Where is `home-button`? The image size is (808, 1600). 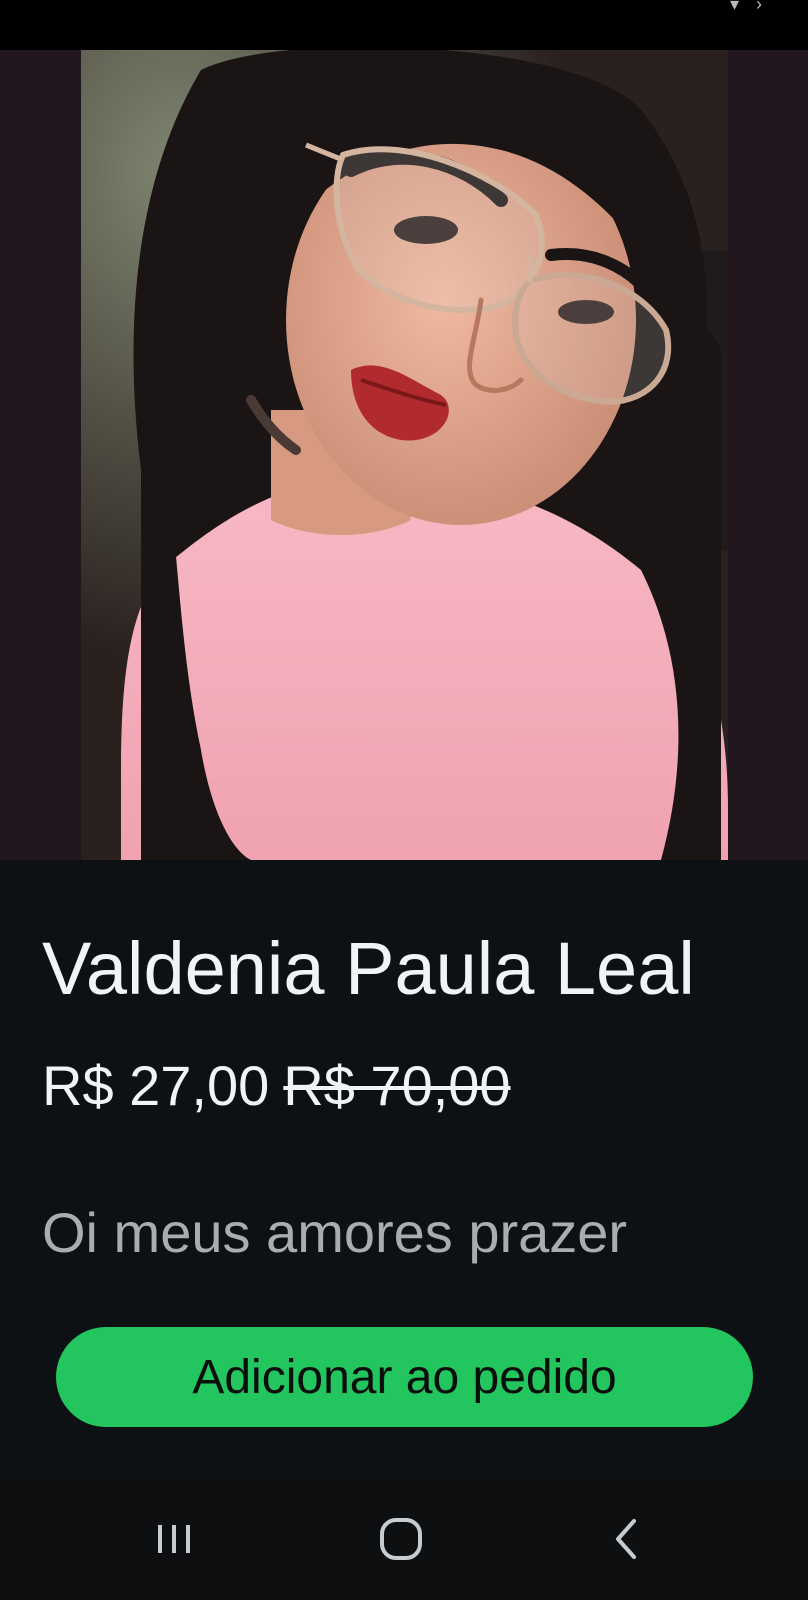
home-button is located at coordinates (401, 1539).